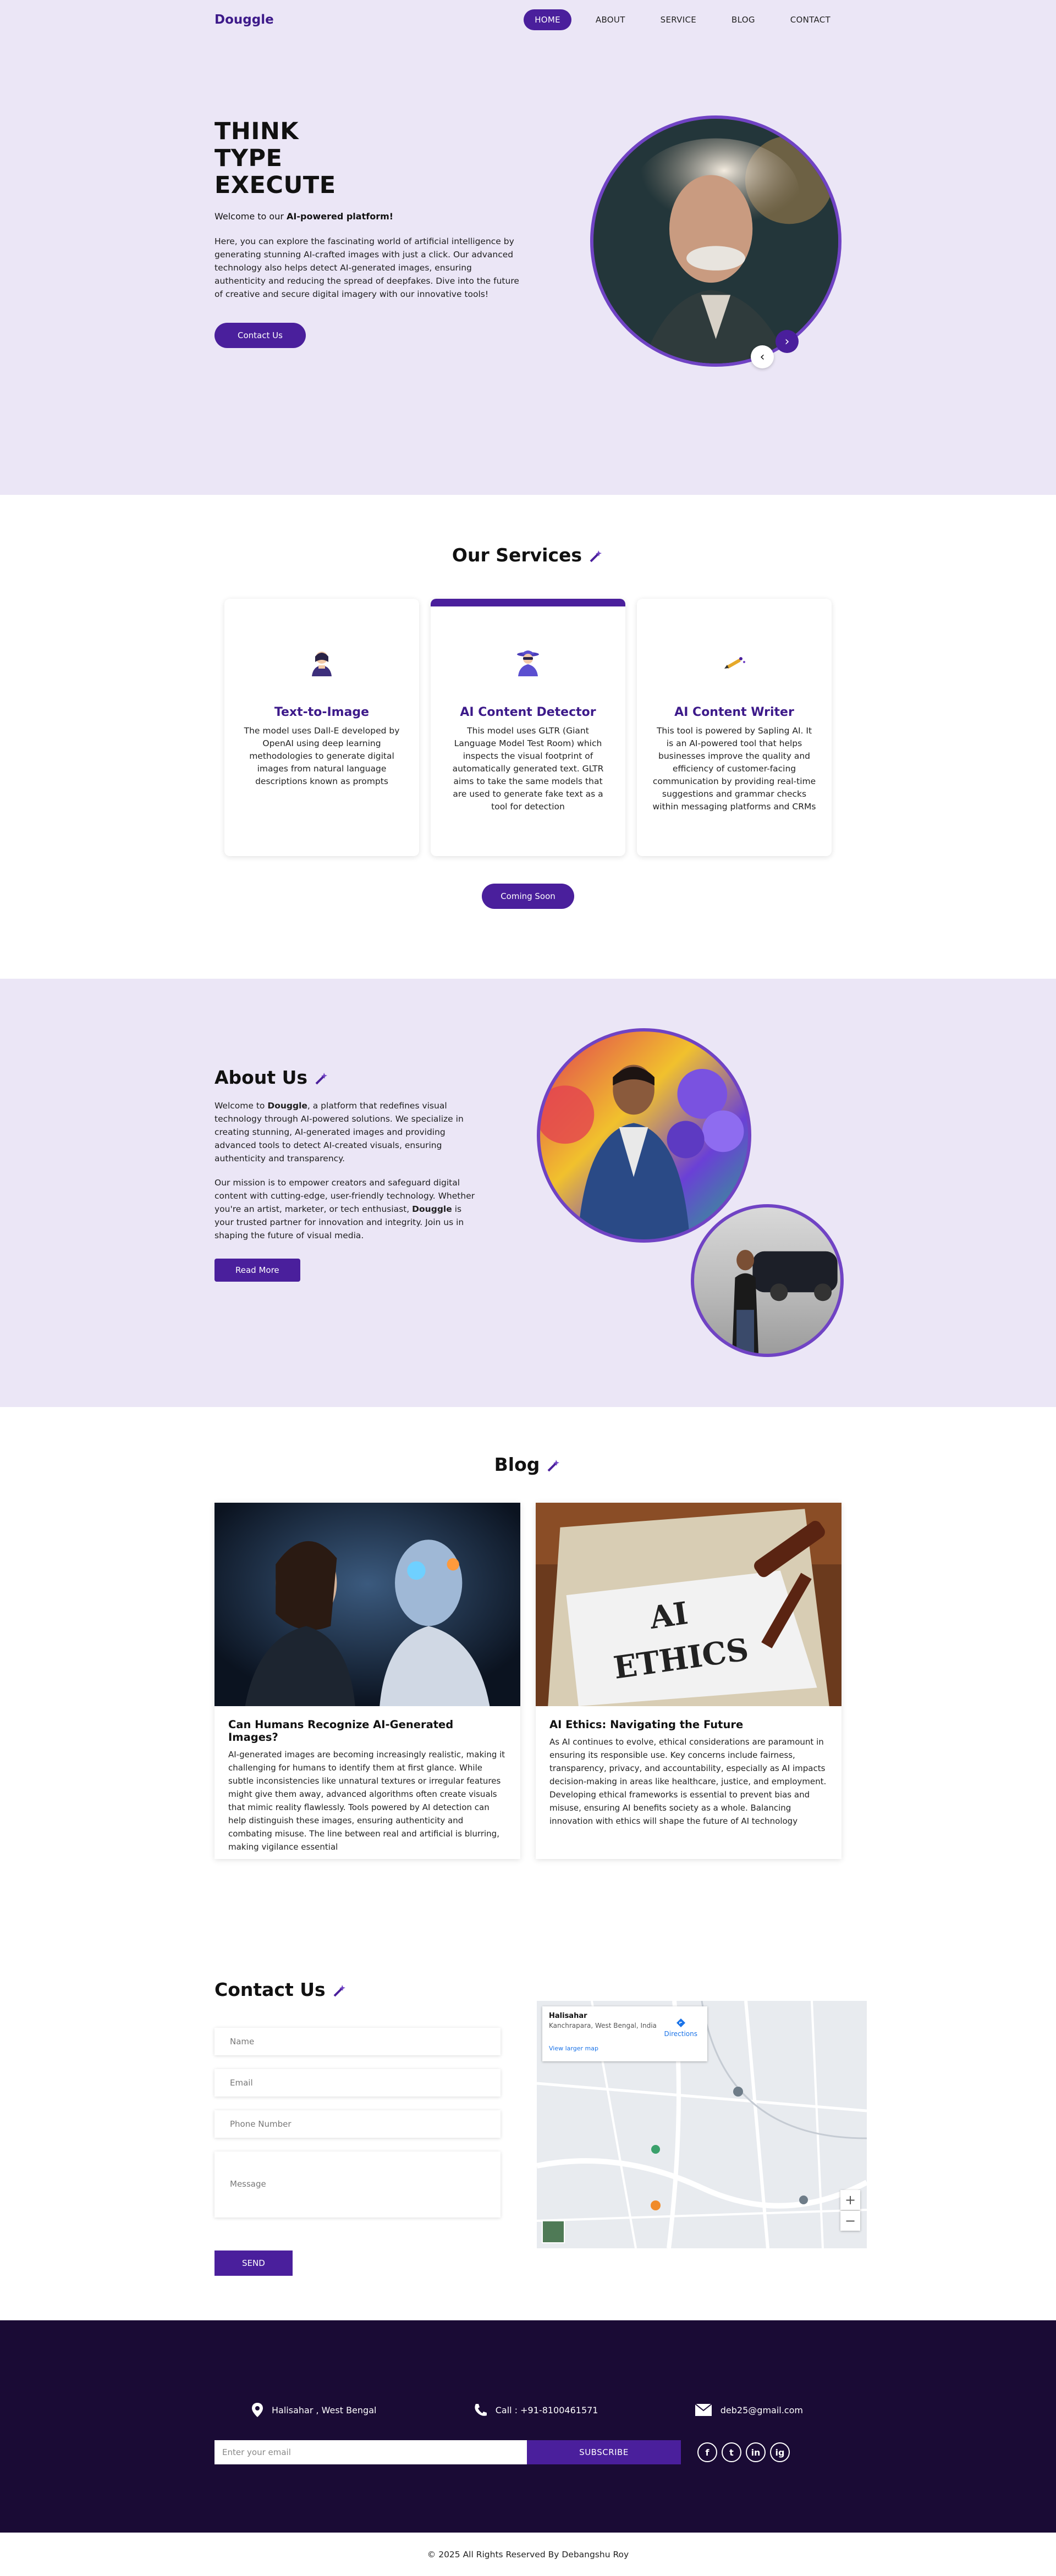 Image resolution: width=1056 pixels, height=2576 pixels. What do you see at coordinates (257, 2410) in the screenshot?
I see `location-pin-icon` at bounding box center [257, 2410].